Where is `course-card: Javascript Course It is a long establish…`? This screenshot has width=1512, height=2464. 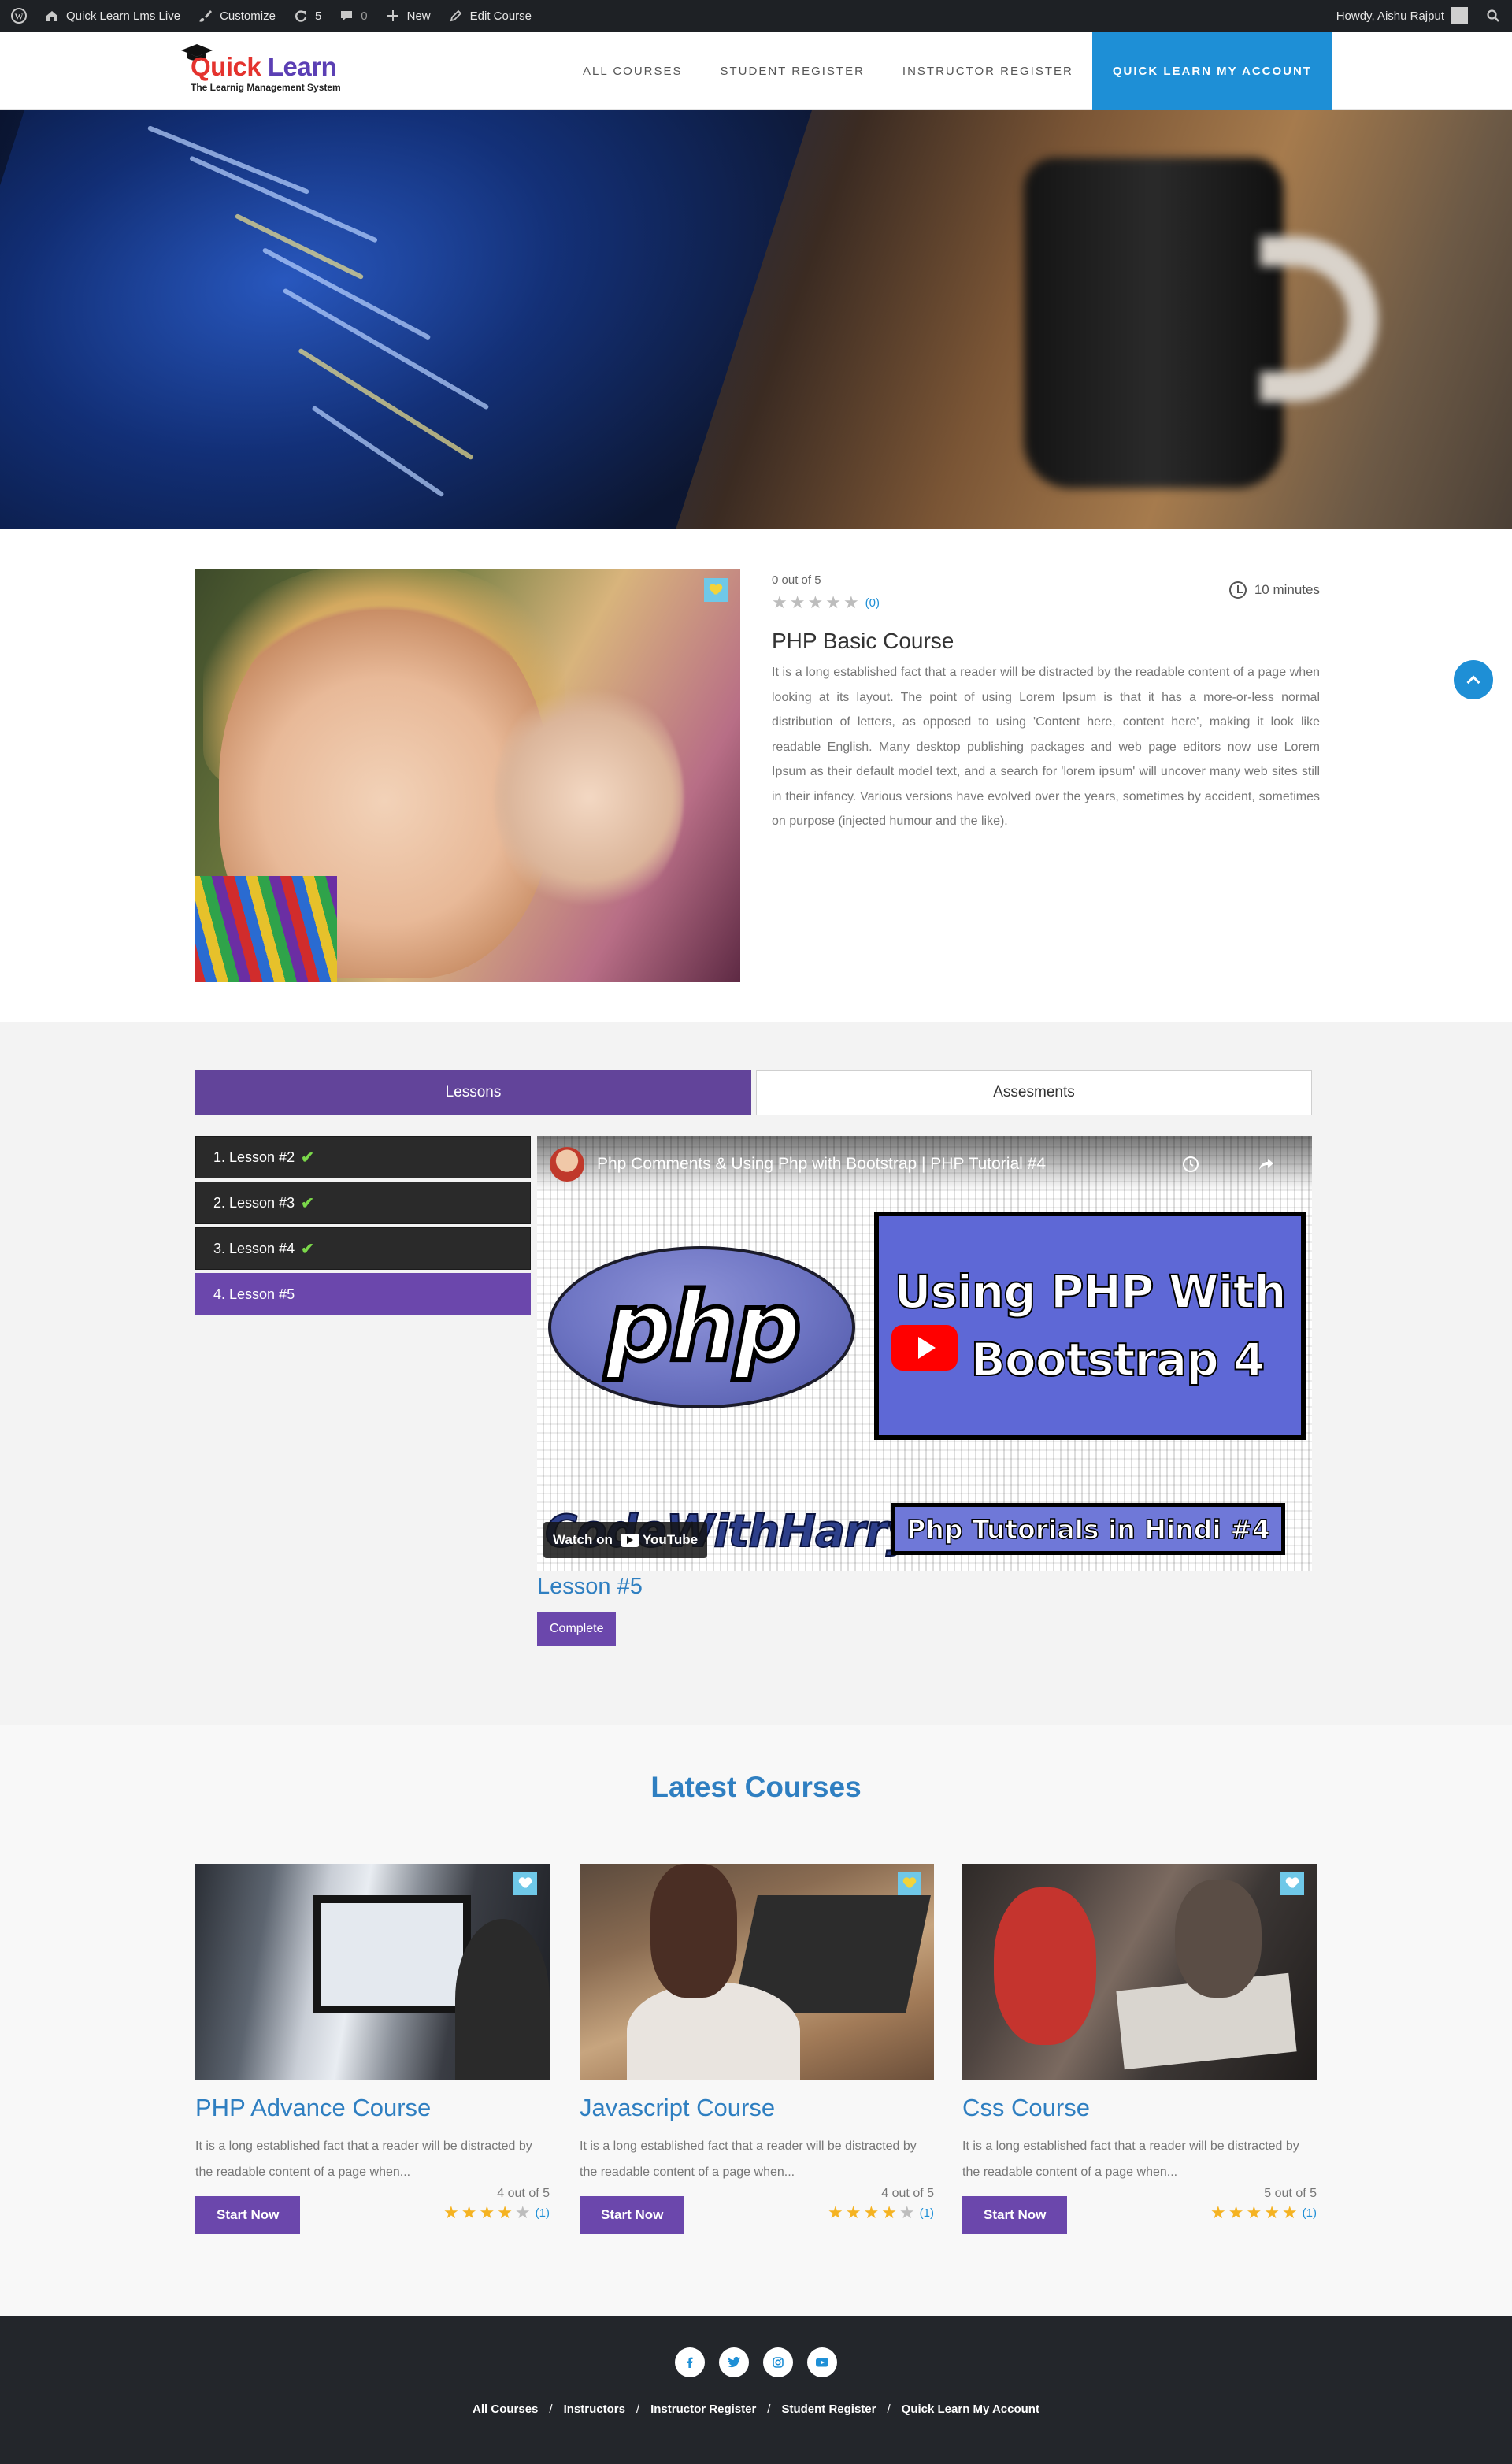
course-card: Javascript Course It is a long establish… is located at coordinates (757, 2050).